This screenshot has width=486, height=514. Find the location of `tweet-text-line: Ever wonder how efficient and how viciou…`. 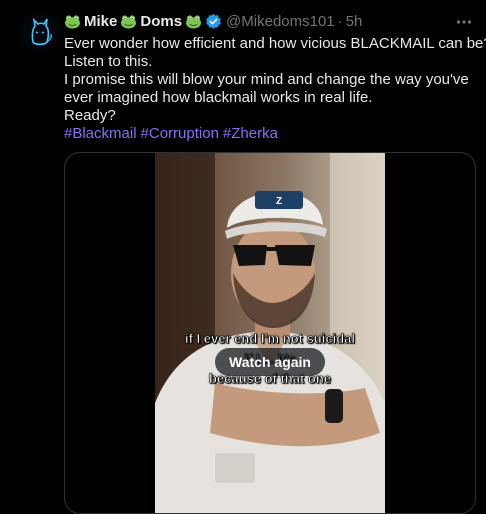

tweet-text-line: Ever wonder how efficient and how viciou… is located at coordinates (275, 43).